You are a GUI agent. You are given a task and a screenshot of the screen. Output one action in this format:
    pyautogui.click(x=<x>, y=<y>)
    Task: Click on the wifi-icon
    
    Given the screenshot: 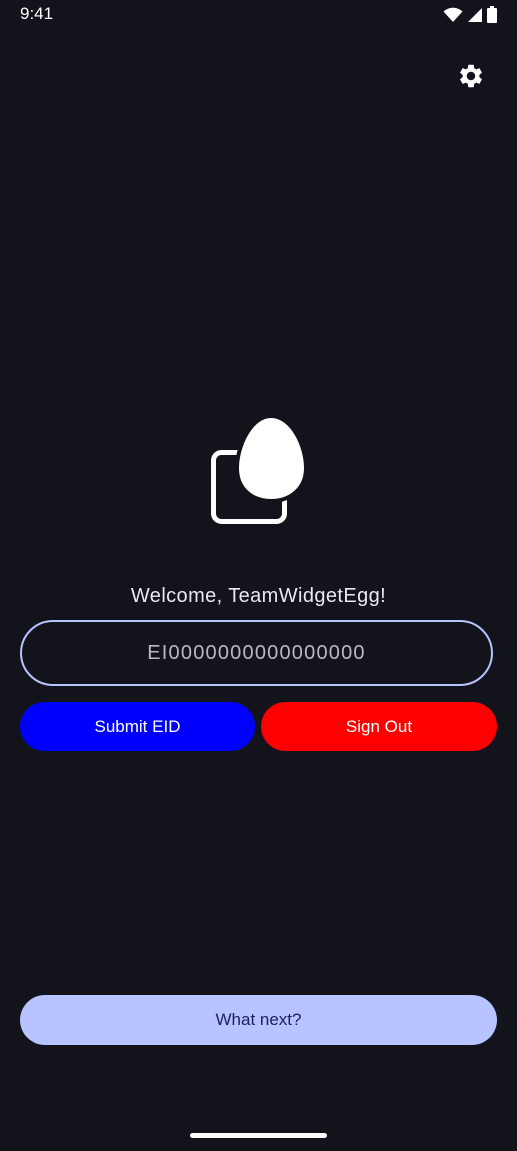 What is the action you would take?
    pyautogui.click(x=453, y=17)
    